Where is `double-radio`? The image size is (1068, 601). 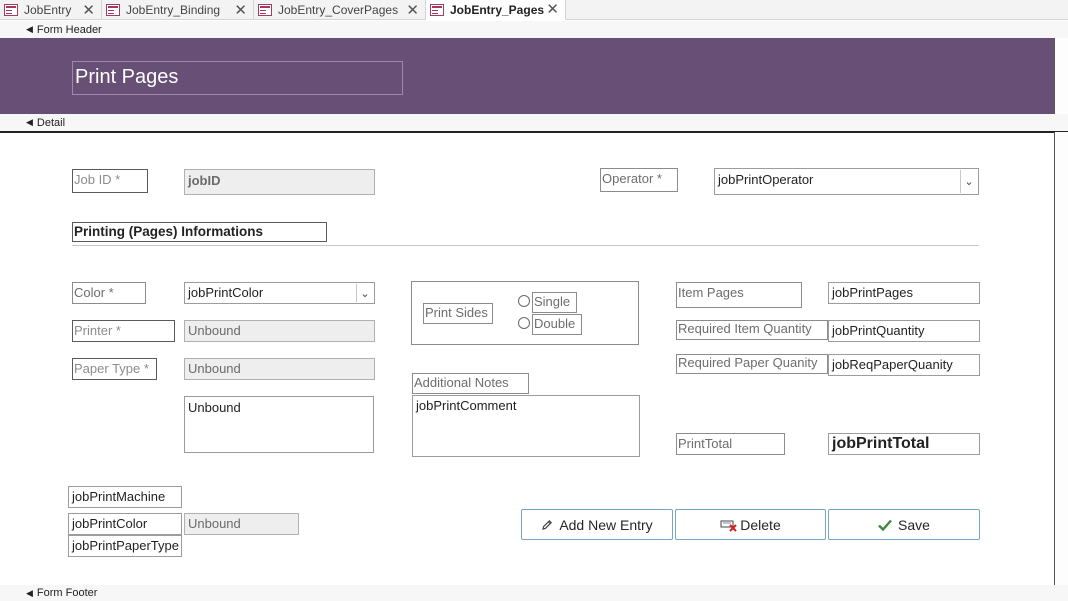
double-radio is located at coordinates (524, 323).